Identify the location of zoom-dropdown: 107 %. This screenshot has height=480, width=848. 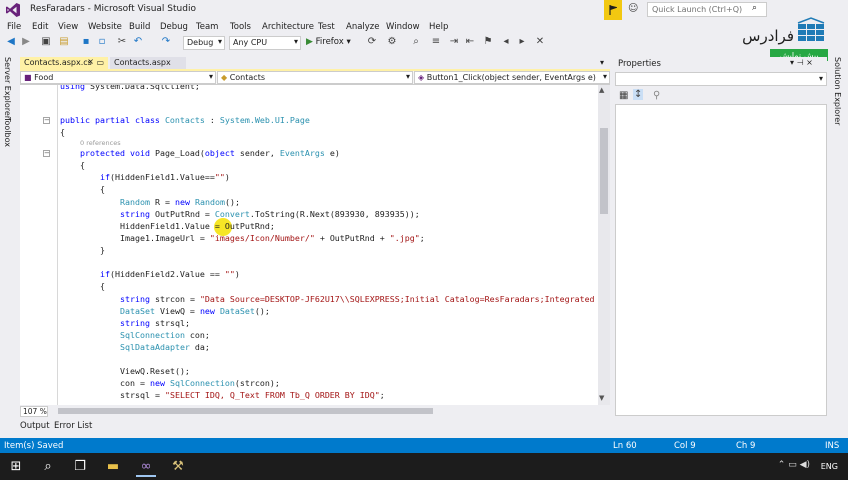
(34, 411).